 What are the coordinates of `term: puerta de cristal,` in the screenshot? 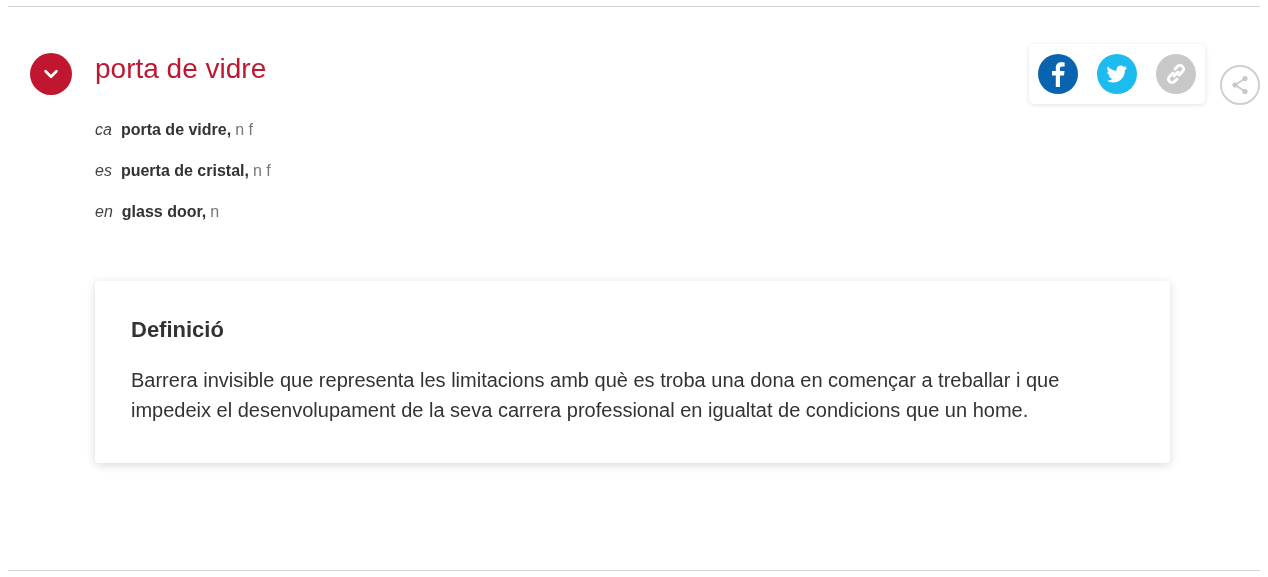 It's located at (184, 170).